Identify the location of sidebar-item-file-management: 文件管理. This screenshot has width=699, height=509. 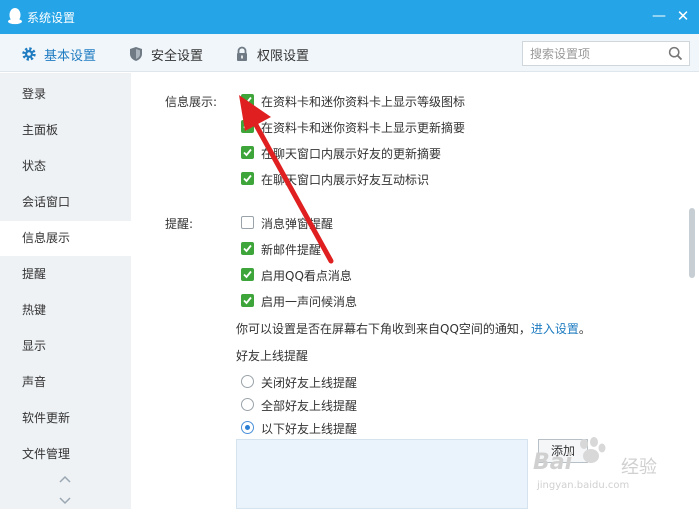
(65, 454).